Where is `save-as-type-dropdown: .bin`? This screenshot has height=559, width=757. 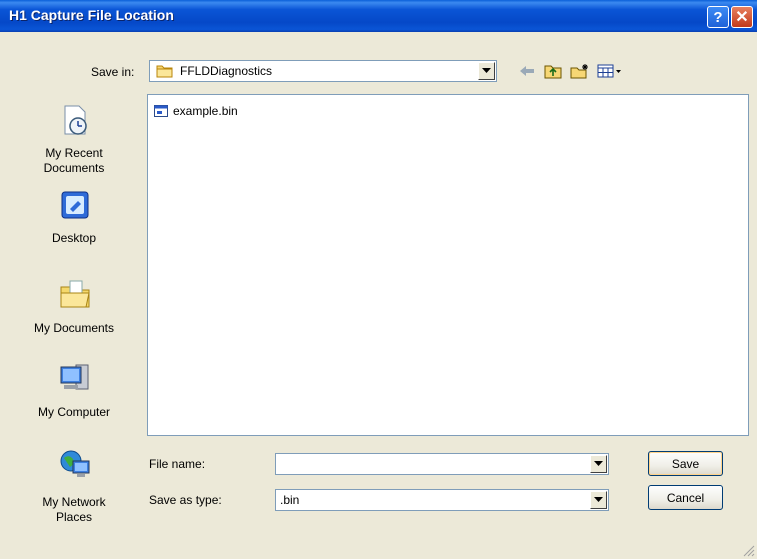
save-as-type-dropdown: .bin is located at coordinates (442, 500).